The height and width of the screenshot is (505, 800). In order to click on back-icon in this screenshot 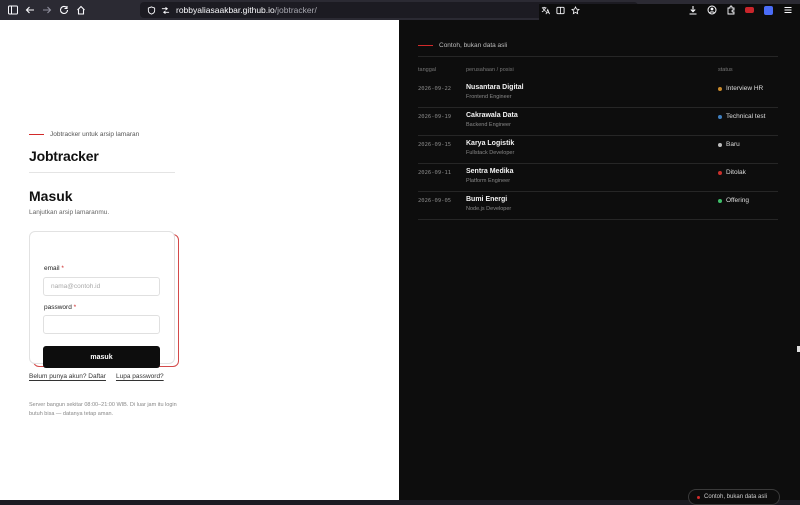, I will do `click(29, 10)`.